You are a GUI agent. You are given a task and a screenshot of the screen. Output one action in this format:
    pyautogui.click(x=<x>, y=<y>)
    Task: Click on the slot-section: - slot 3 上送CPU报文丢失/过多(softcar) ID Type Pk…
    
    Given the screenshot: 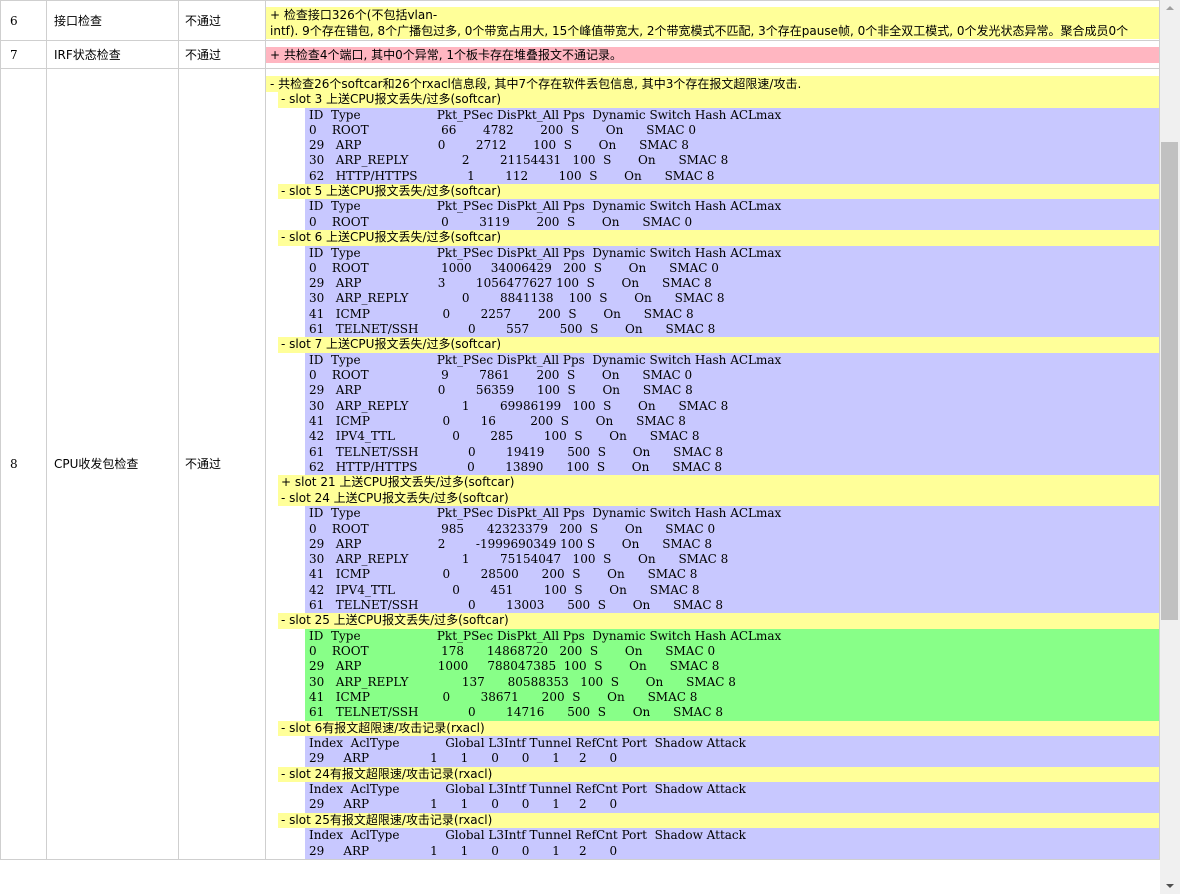 What is the action you would take?
    pyautogui.click(x=718, y=138)
    